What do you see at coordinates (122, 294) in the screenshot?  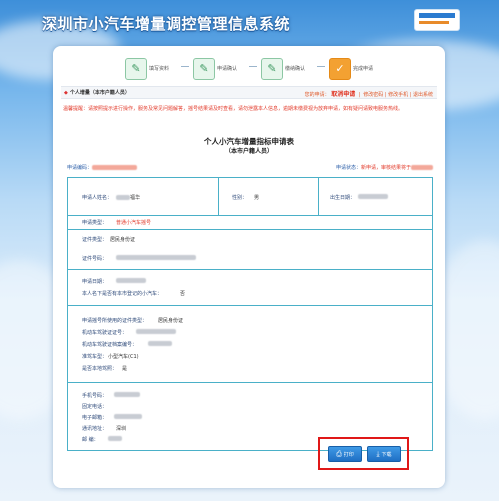 I see `owned-car-label: 本人名下是否有本市登记的小汽车：` at bounding box center [122, 294].